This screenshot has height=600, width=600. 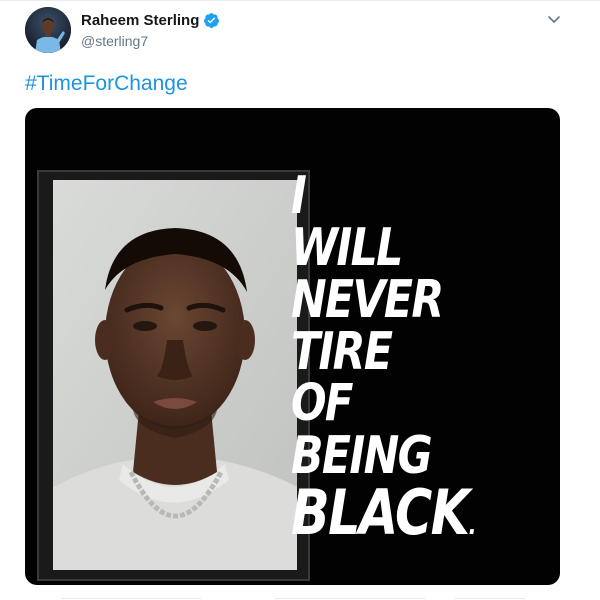 What do you see at coordinates (150, 41) in the screenshot?
I see `handle: @sterling7` at bounding box center [150, 41].